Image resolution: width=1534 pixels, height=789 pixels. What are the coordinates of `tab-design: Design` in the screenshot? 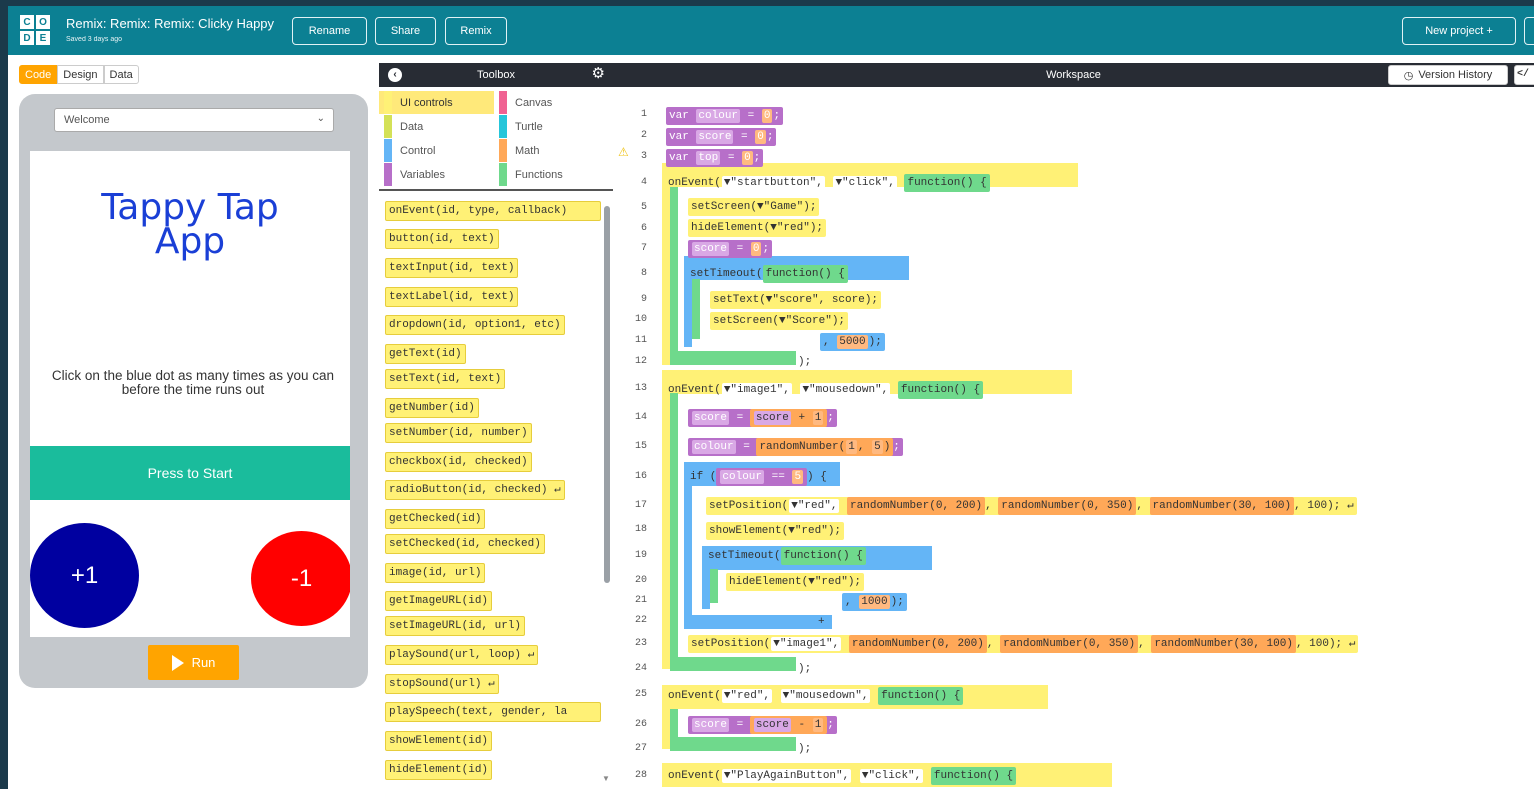 It's located at (80, 74).